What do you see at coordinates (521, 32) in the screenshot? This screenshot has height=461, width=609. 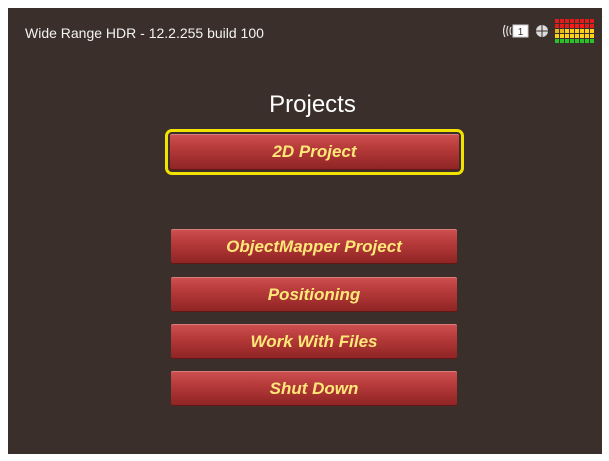 I see `cast-badge-number: 1` at bounding box center [521, 32].